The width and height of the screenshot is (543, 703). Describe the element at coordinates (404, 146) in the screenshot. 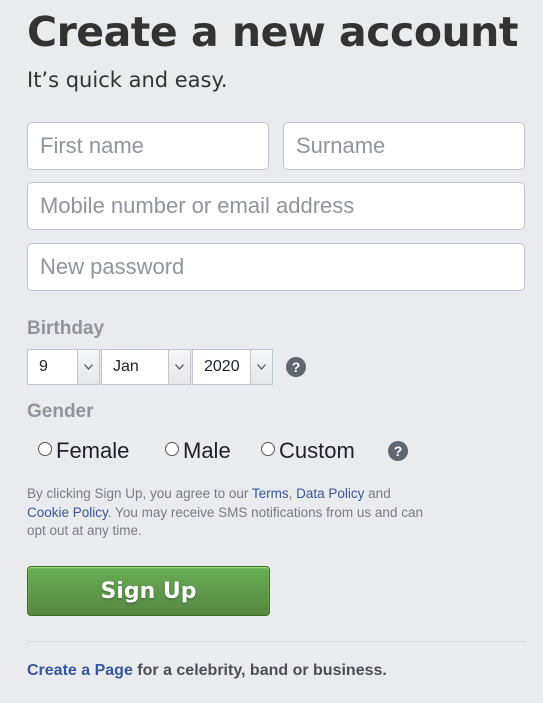

I see `surname-input` at that location.